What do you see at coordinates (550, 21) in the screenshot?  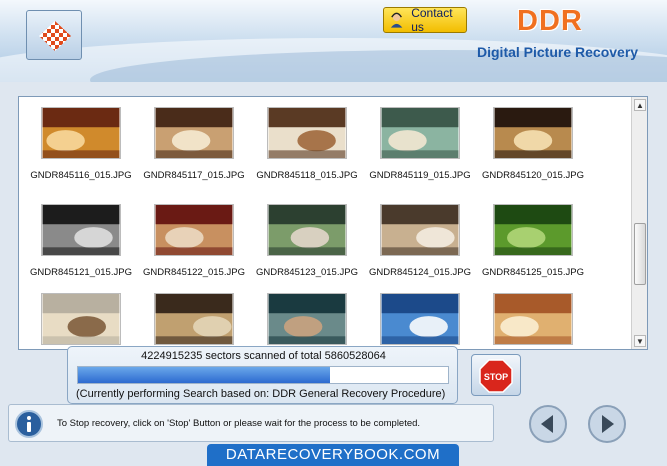 I see `brand-logo-text: DDR` at bounding box center [550, 21].